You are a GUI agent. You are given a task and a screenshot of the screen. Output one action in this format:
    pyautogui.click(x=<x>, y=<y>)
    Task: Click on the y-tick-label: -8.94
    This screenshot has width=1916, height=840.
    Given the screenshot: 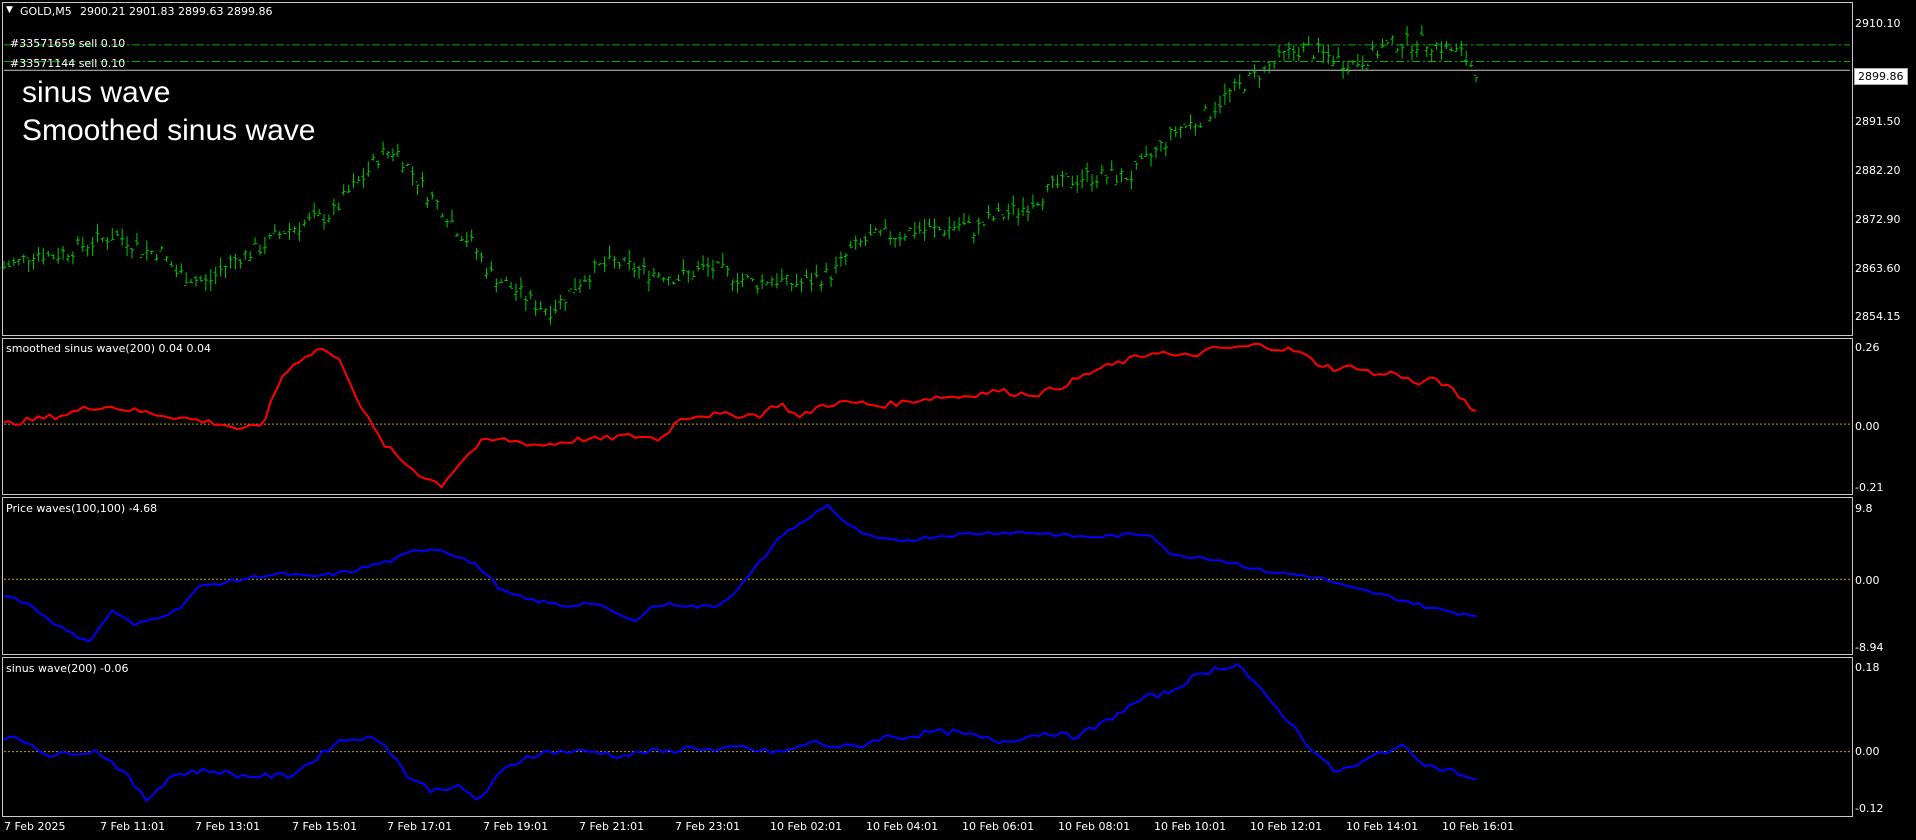 What is the action you would take?
    pyautogui.click(x=1869, y=647)
    